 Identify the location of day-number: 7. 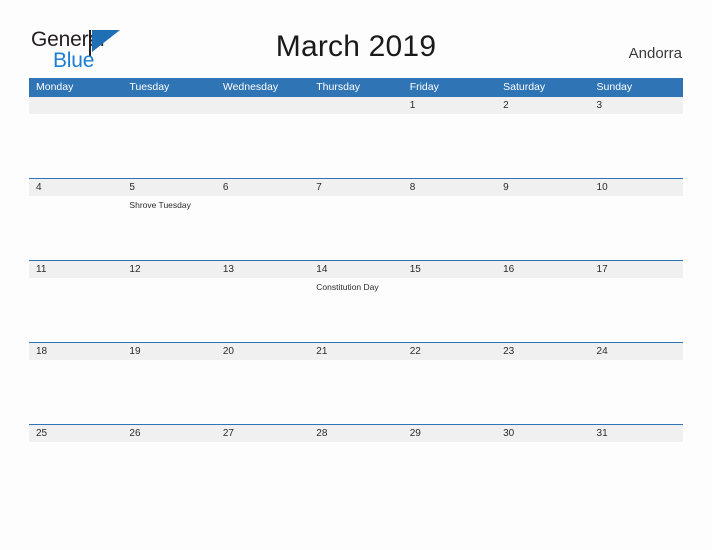
(355, 187).